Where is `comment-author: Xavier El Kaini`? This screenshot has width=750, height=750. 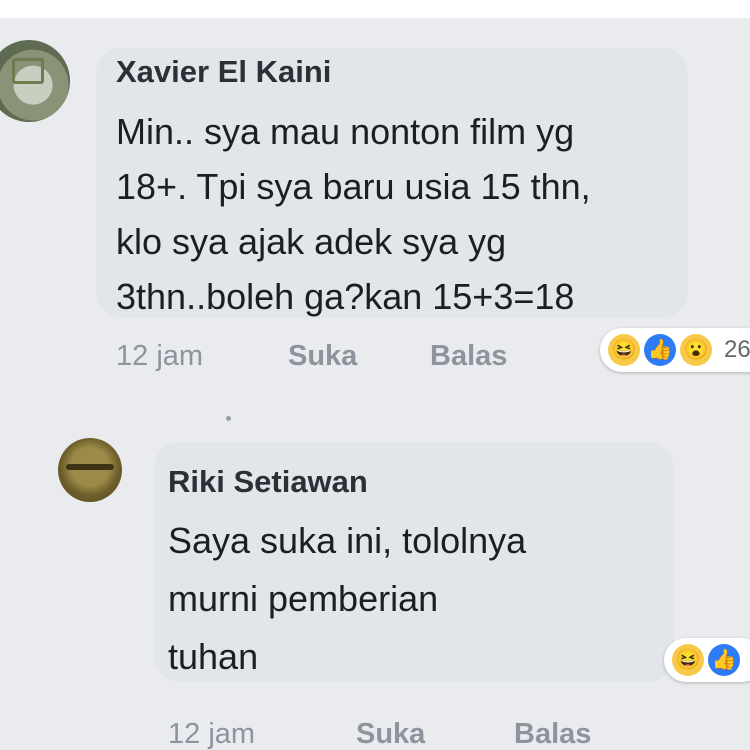 comment-author: Xavier El Kaini is located at coordinates (223, 72).